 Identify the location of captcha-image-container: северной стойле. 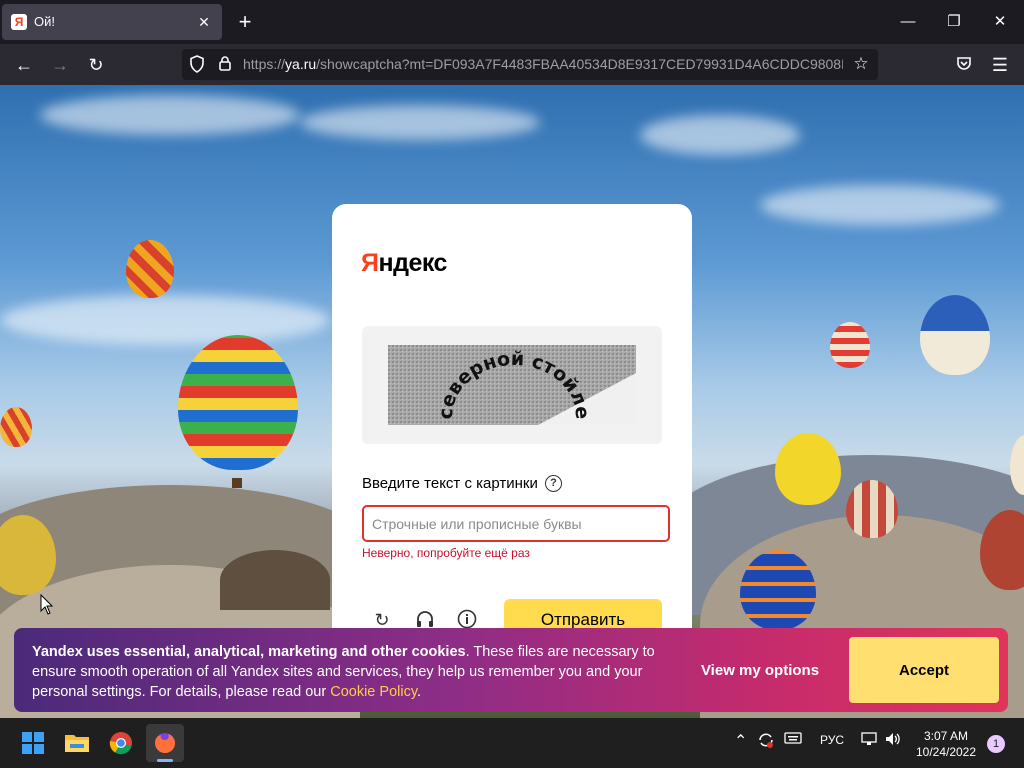
(512, 385).